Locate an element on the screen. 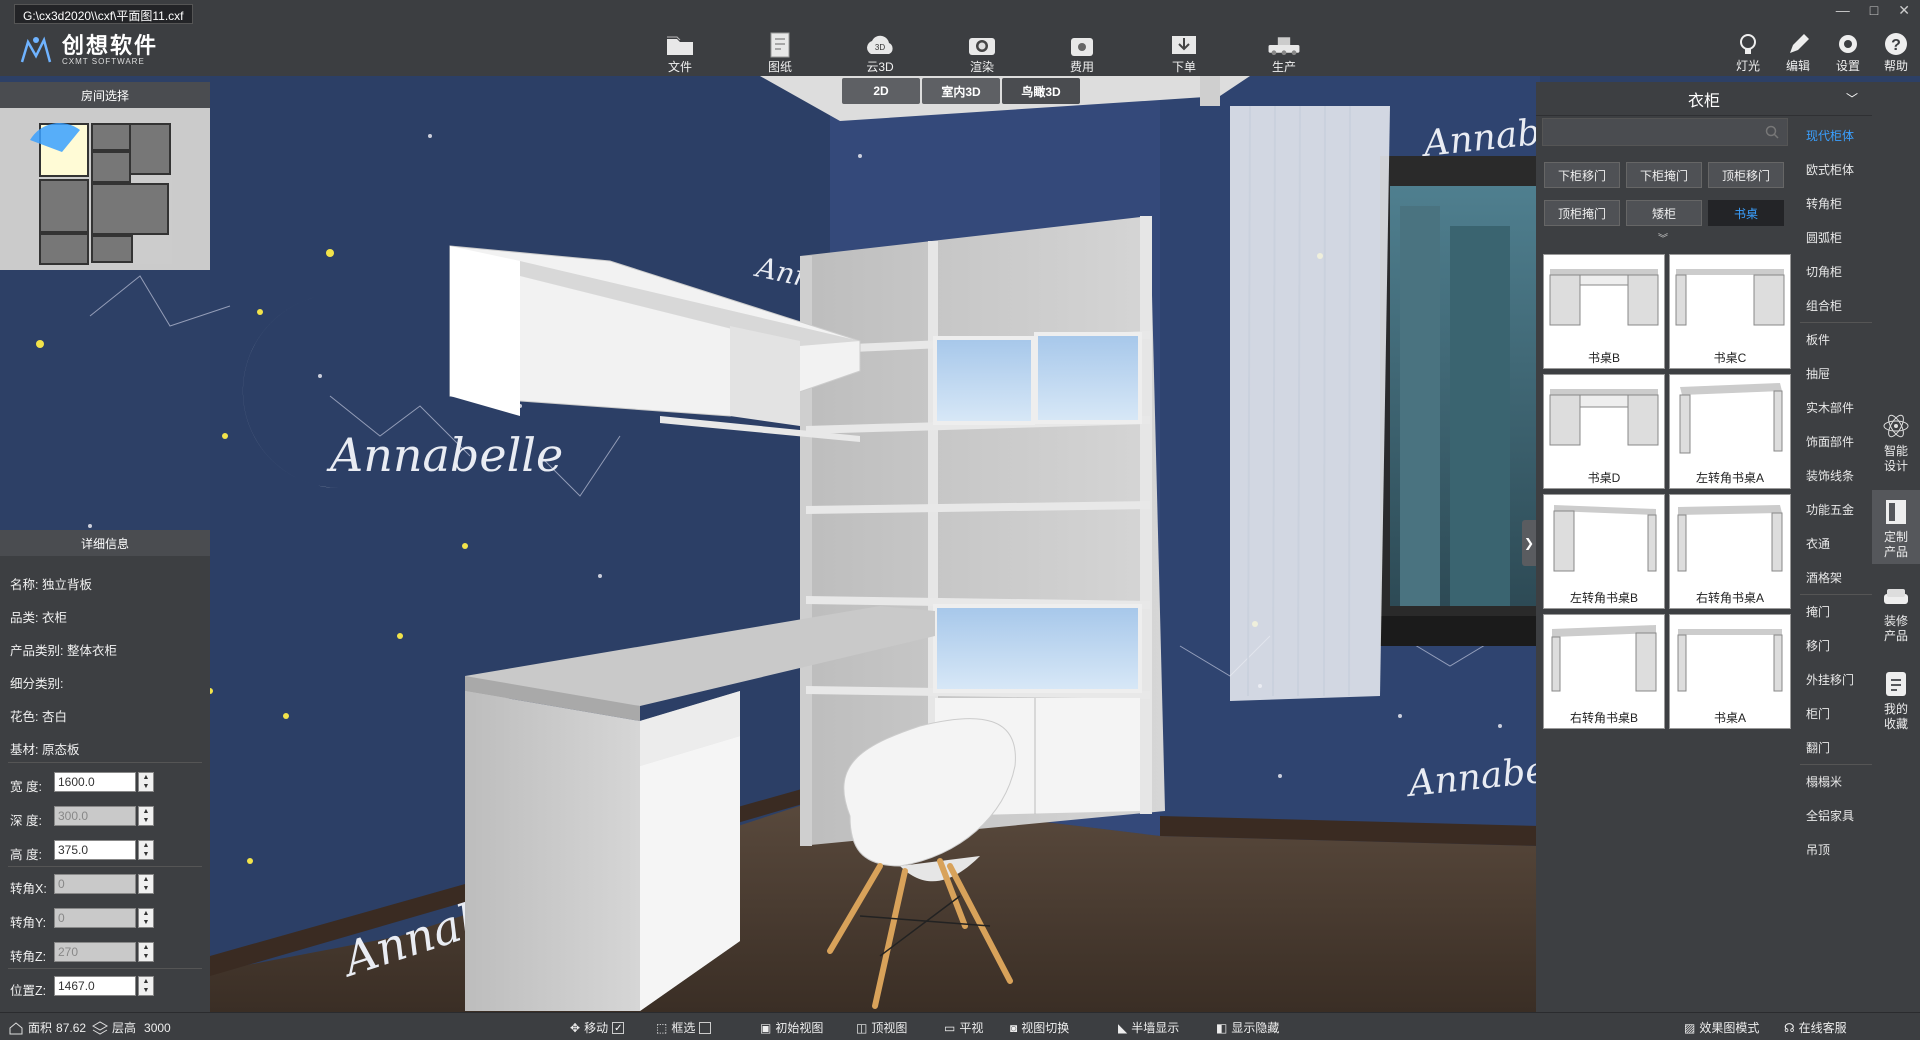 This screenshot has height=1040, width=1920. smart-design-button: 智能 设计 is located at coordinates (1896, 441).